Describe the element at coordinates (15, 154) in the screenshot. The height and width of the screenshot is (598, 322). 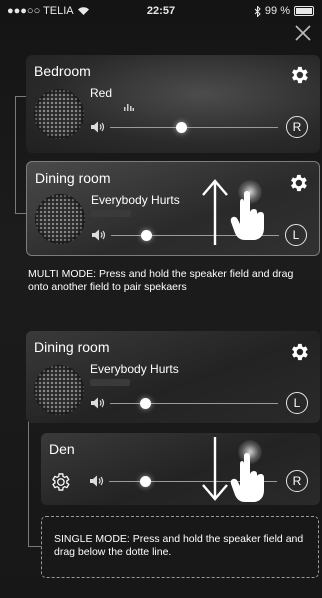
I see `pair-connector-line` at that location.